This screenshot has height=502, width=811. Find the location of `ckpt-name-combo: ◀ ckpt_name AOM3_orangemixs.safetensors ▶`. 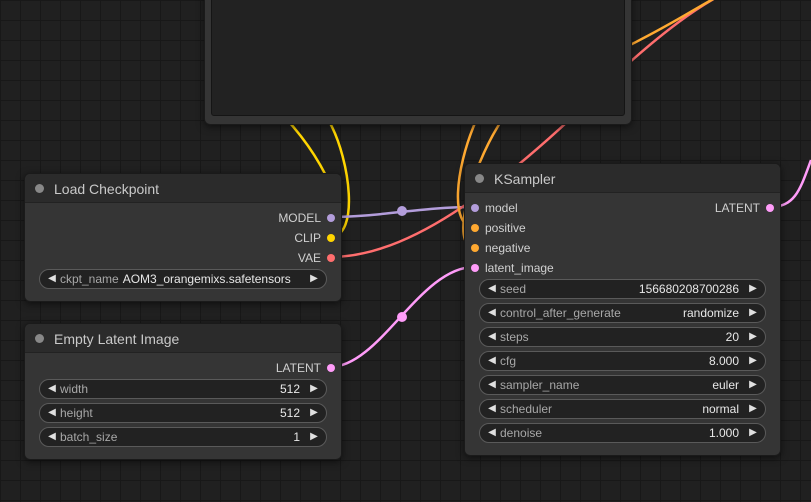

ckpt-name-combo: ◀ ckpt_name AOM3_orangemixs.safetensors ▶ is located at coordinates (183, 279).